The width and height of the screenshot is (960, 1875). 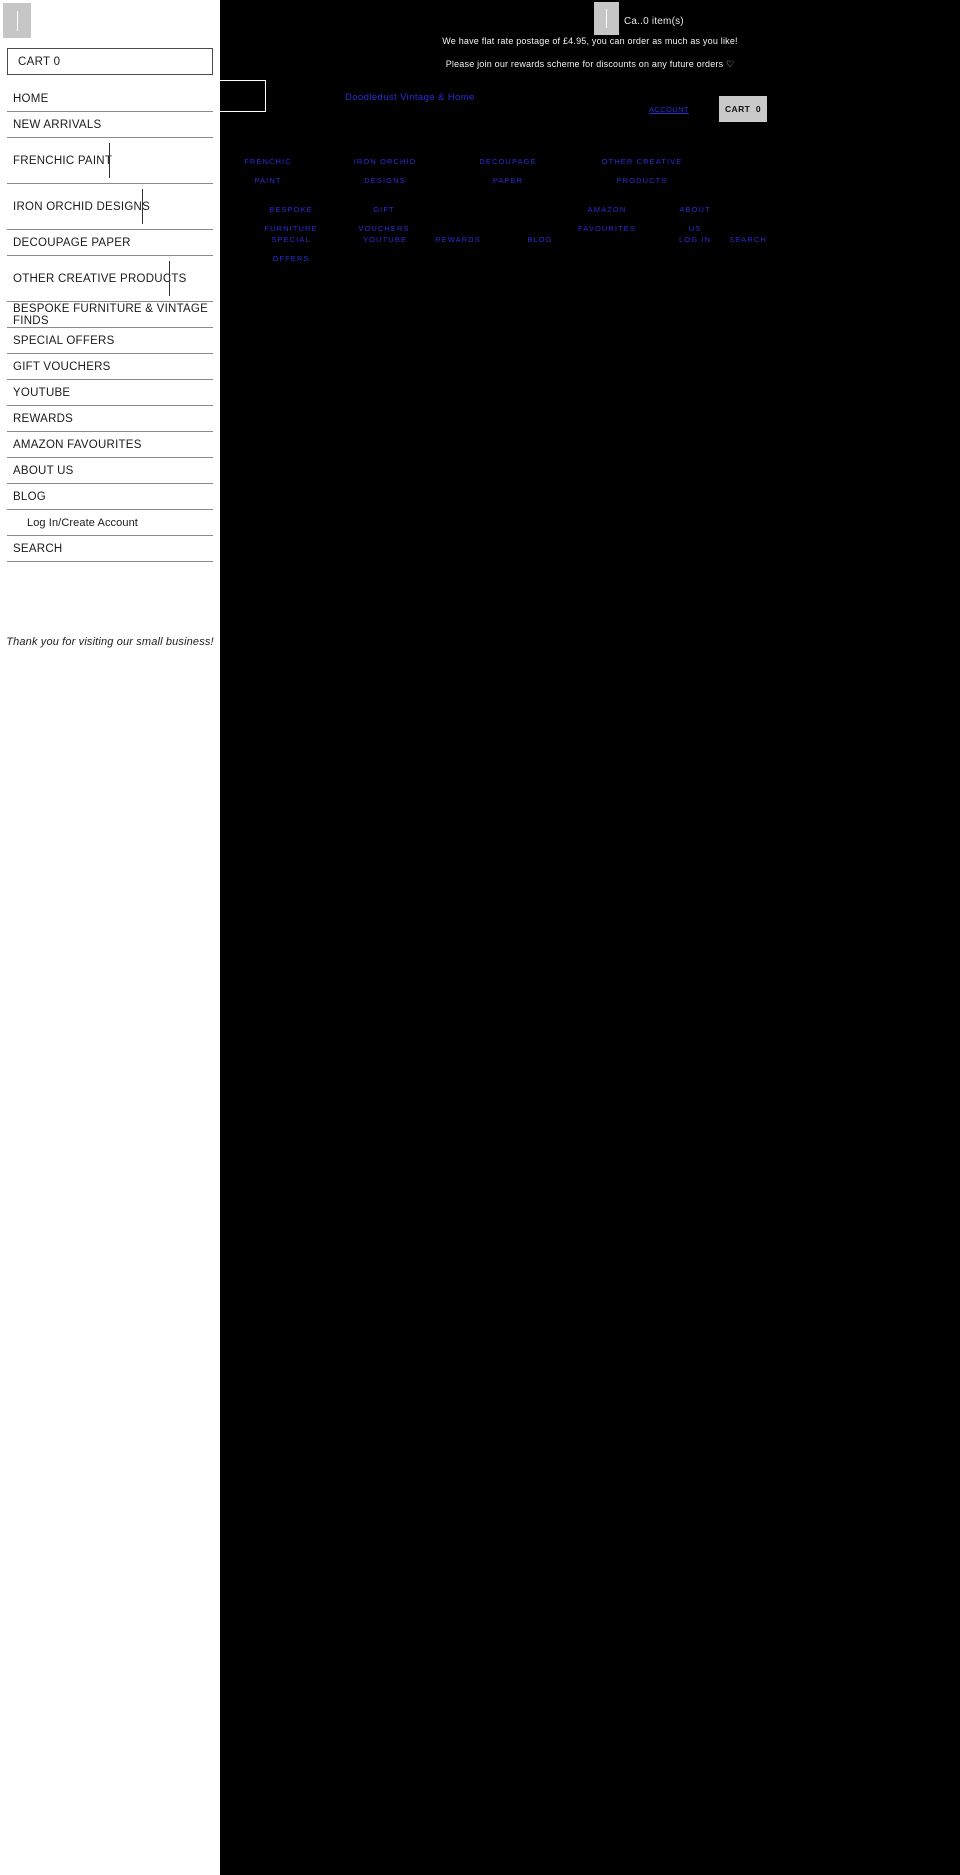 What do you see at coordinates (110, 497) in the screenshot?
I see `sidebar-item-blog: BLOG` at bounding box center [110, 497].